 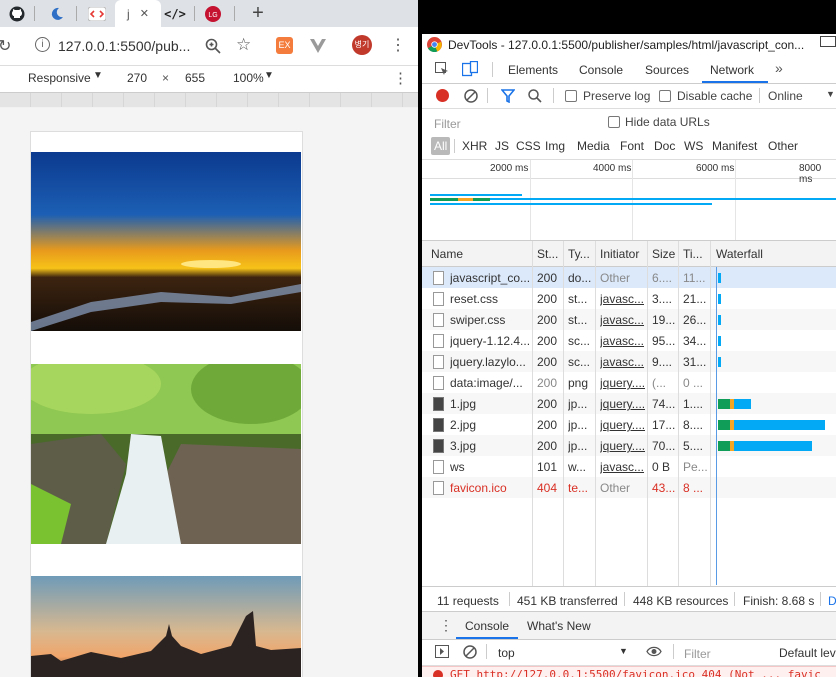 What do you see at coordinates (665, 96) in the screenshot?
I see `disable-cache-checkbox` at bounding box center [665, 96].